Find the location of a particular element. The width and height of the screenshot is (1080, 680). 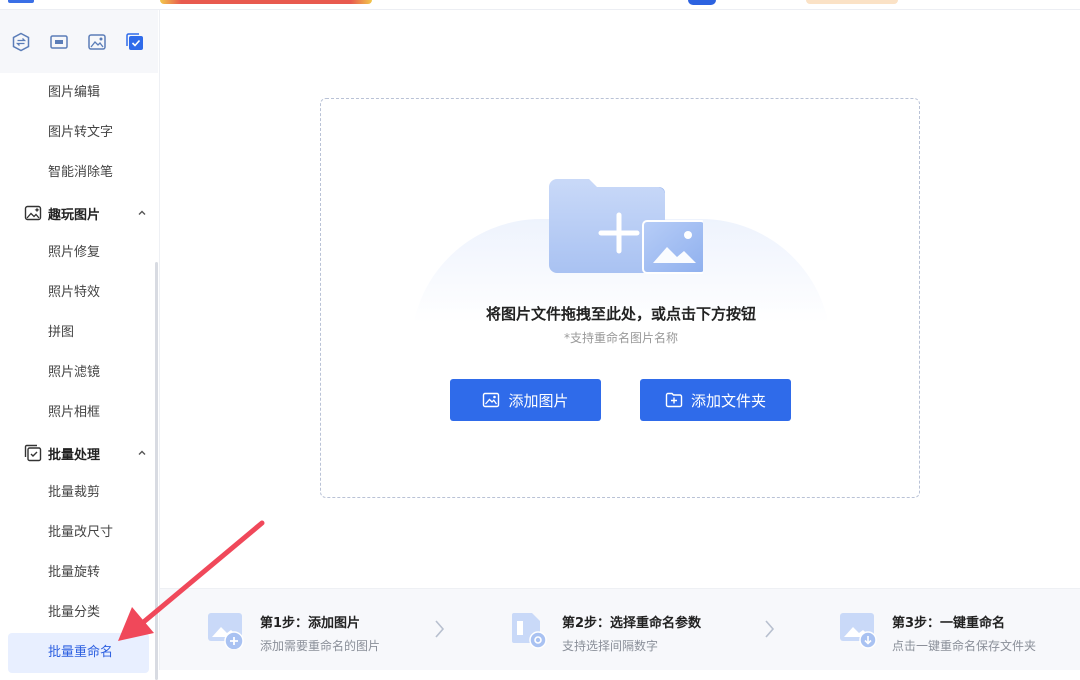

sidebar-group-label: 趣玩图片 is located at coordinates (74, 215).